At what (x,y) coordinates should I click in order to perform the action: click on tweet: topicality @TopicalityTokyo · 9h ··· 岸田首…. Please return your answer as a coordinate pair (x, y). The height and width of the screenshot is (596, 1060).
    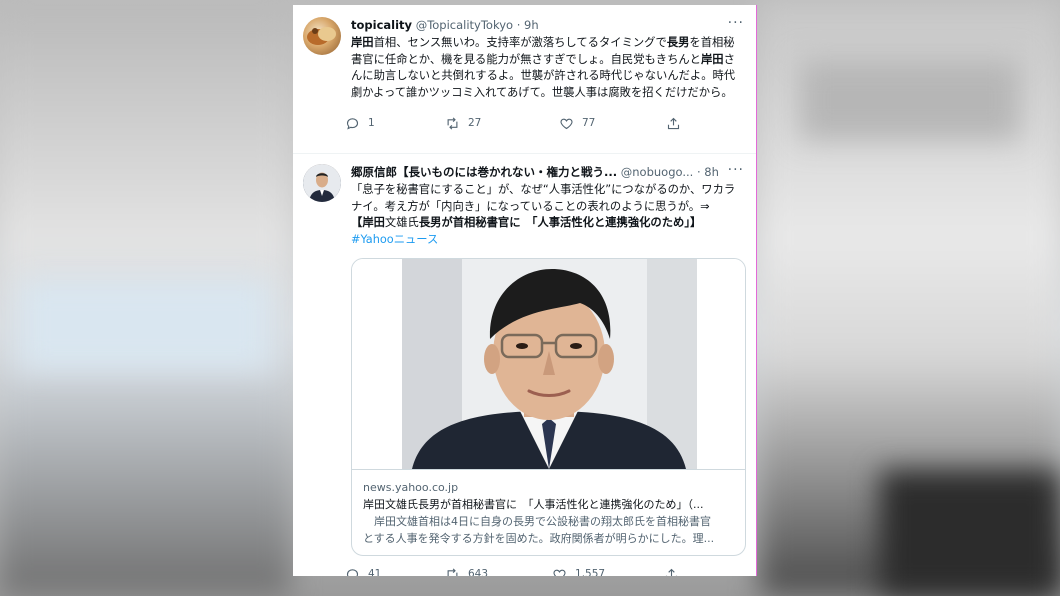
    Looking at the image, I should click on (524, 79).